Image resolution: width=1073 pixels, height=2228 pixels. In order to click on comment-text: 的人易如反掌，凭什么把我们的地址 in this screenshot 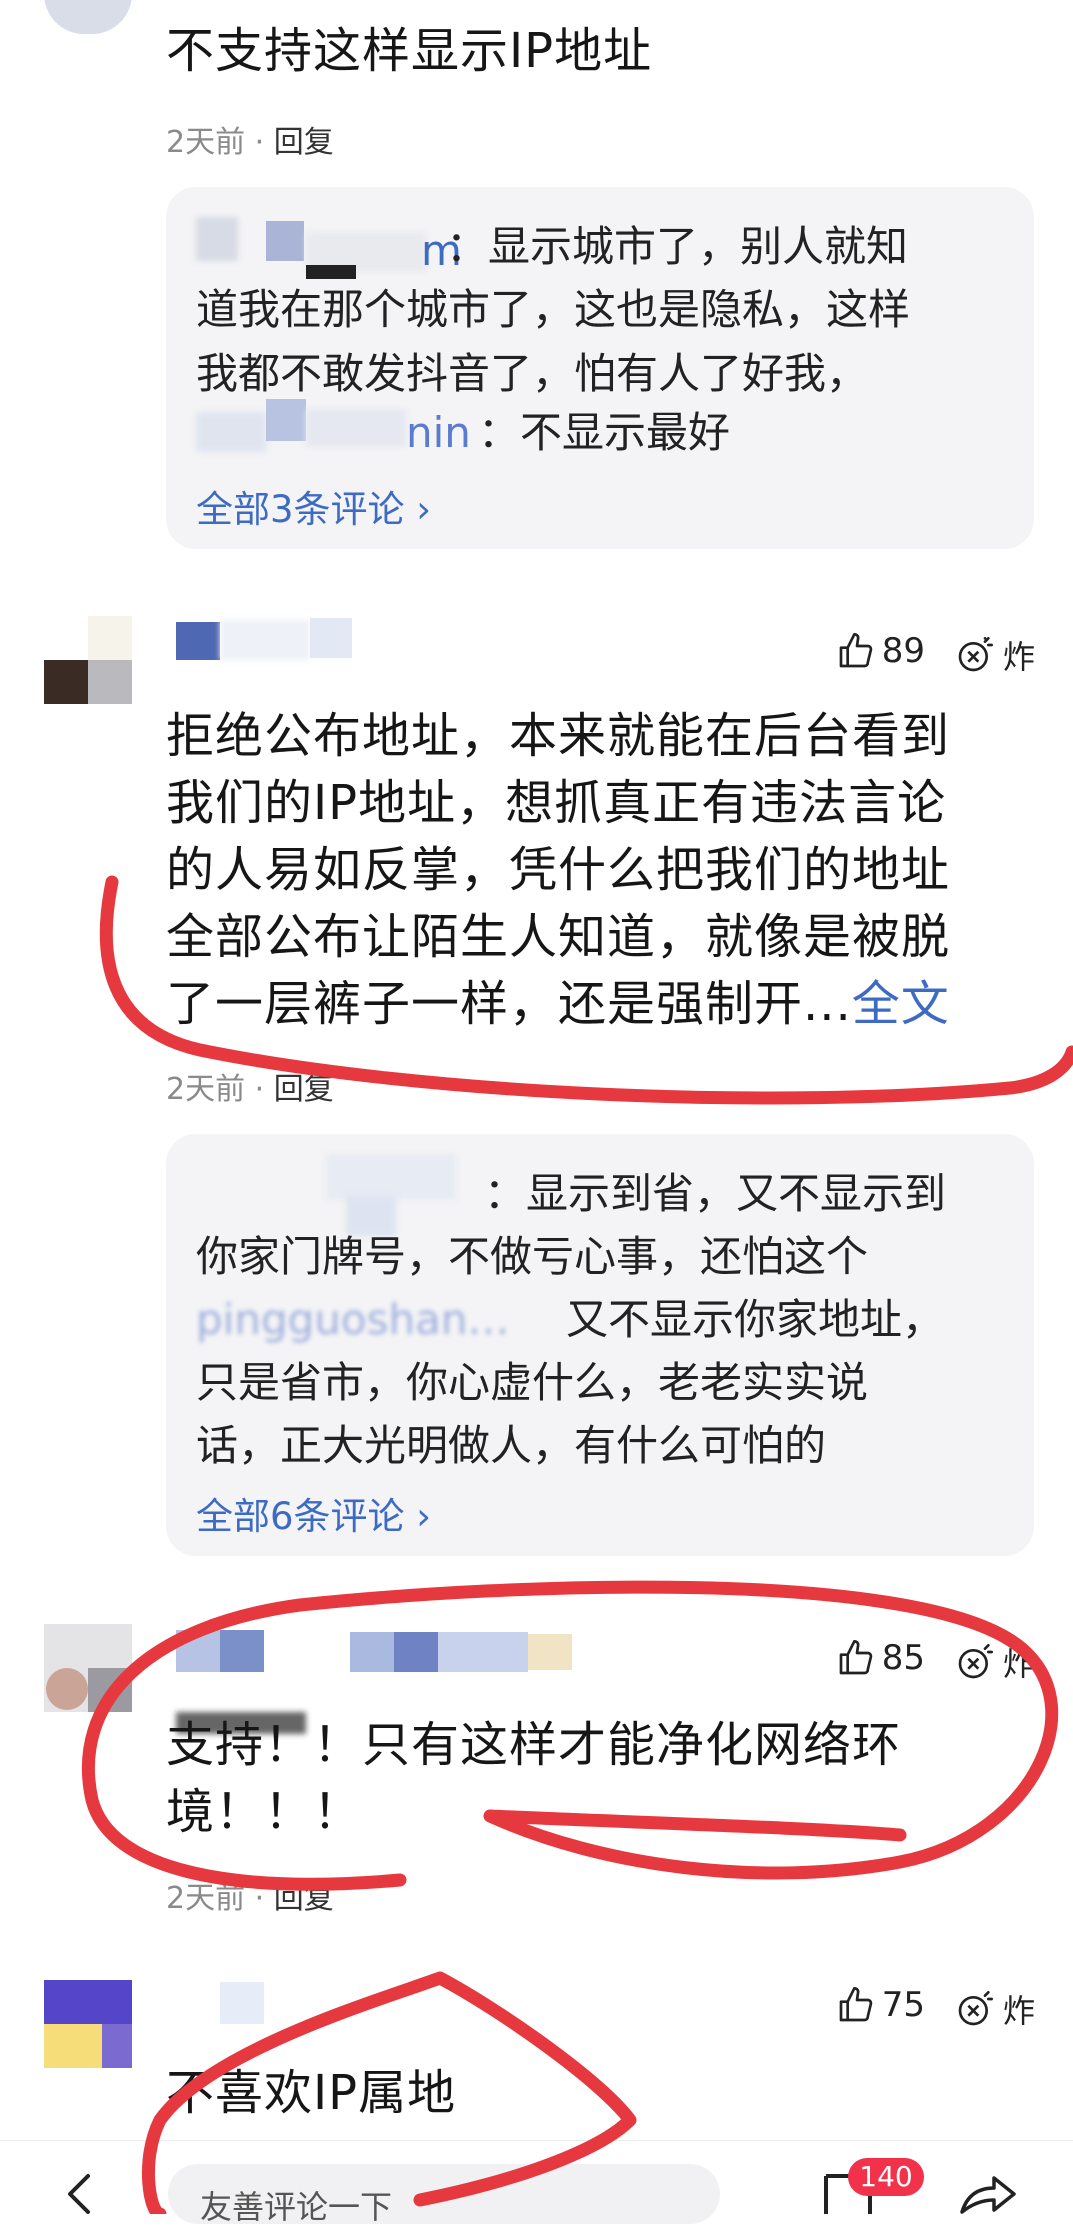, I will do `click(558, 870)`.